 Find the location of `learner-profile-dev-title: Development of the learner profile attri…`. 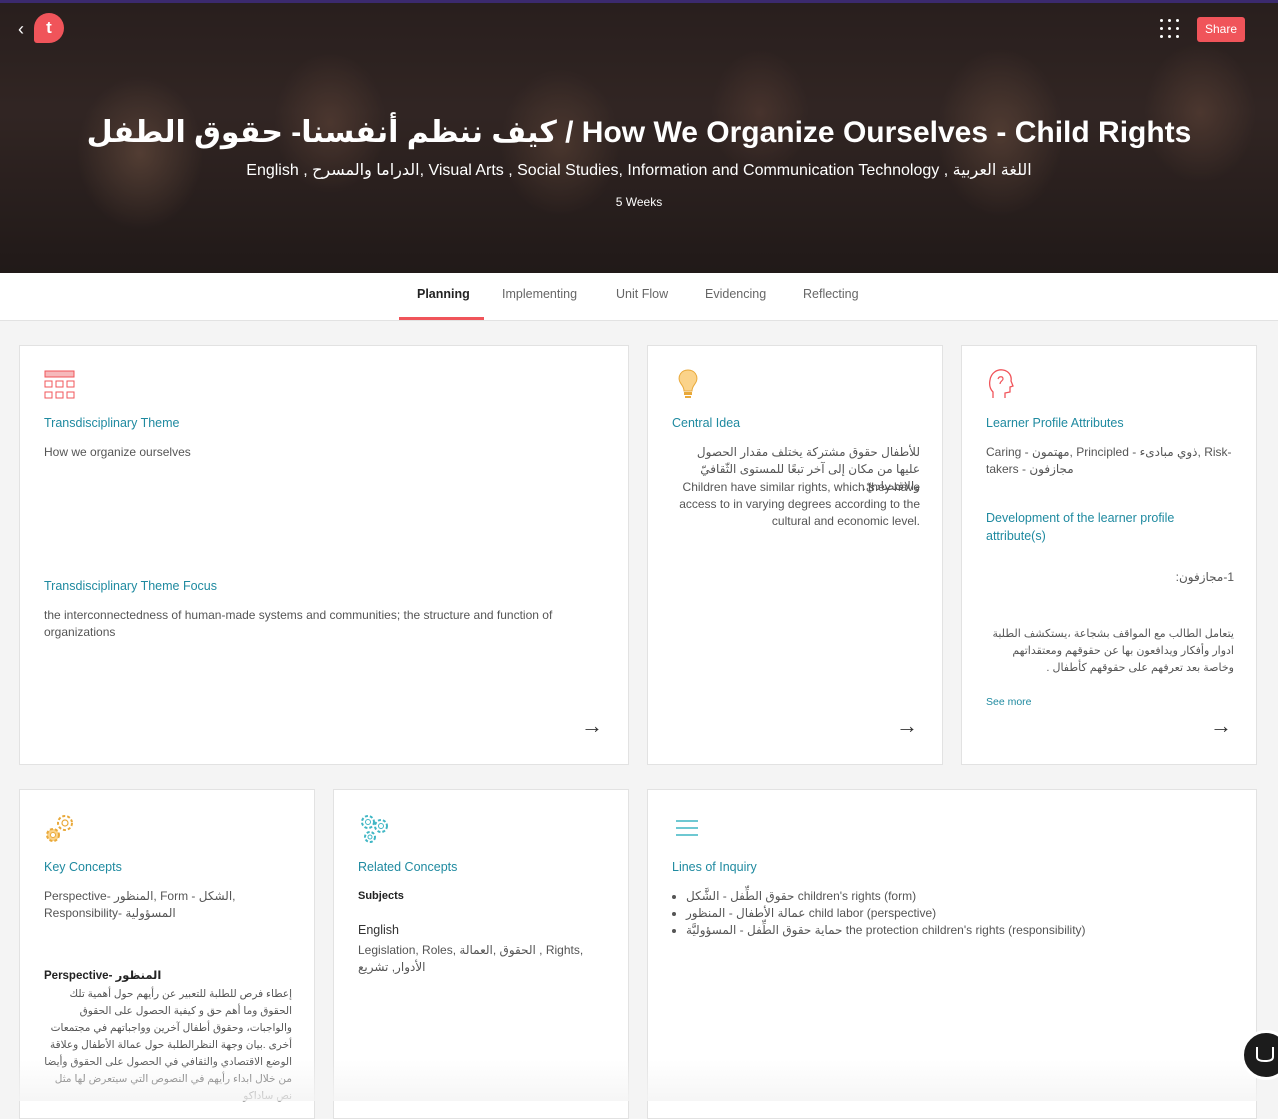

learner-profile-dev-title: Development of the learner profile attri… is located at coordinates (1080, 527).